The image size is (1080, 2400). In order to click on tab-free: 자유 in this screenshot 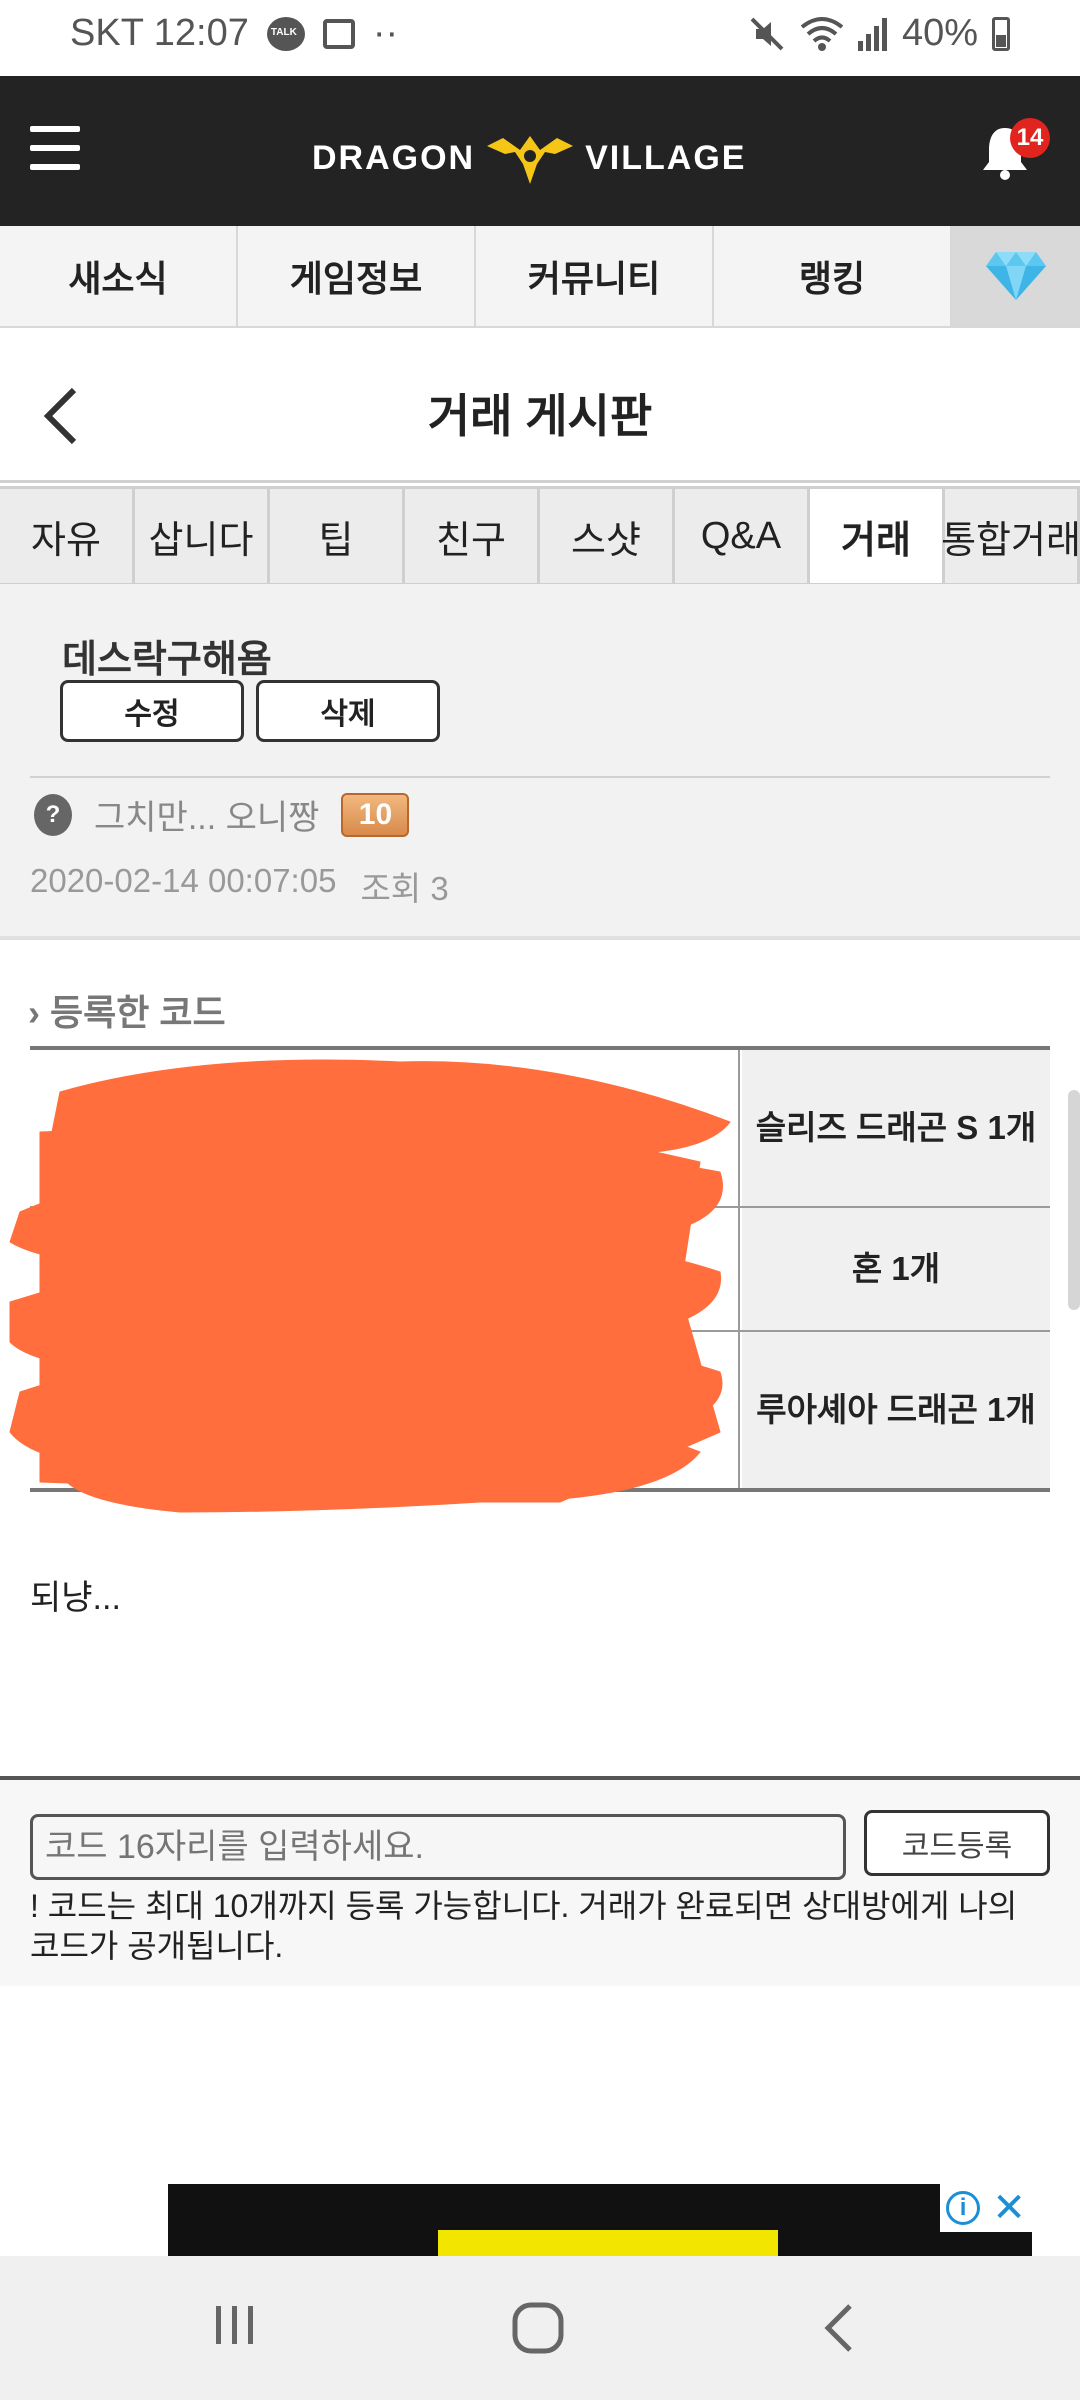, I will do `click(67, 536)`.